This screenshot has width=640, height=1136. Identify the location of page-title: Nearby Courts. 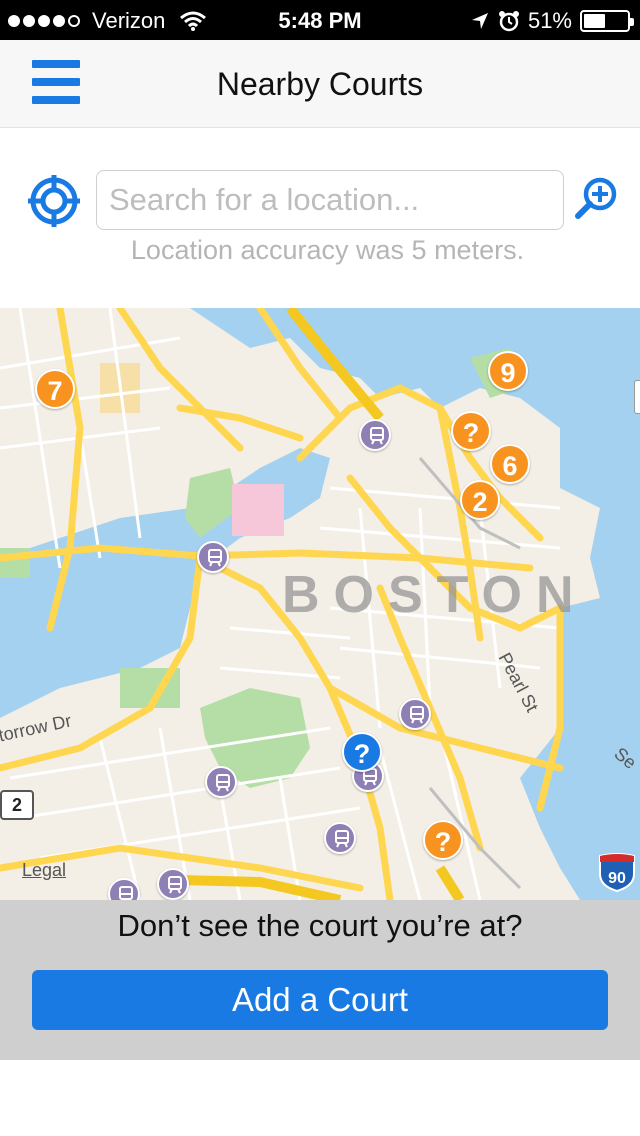
(320, 84).